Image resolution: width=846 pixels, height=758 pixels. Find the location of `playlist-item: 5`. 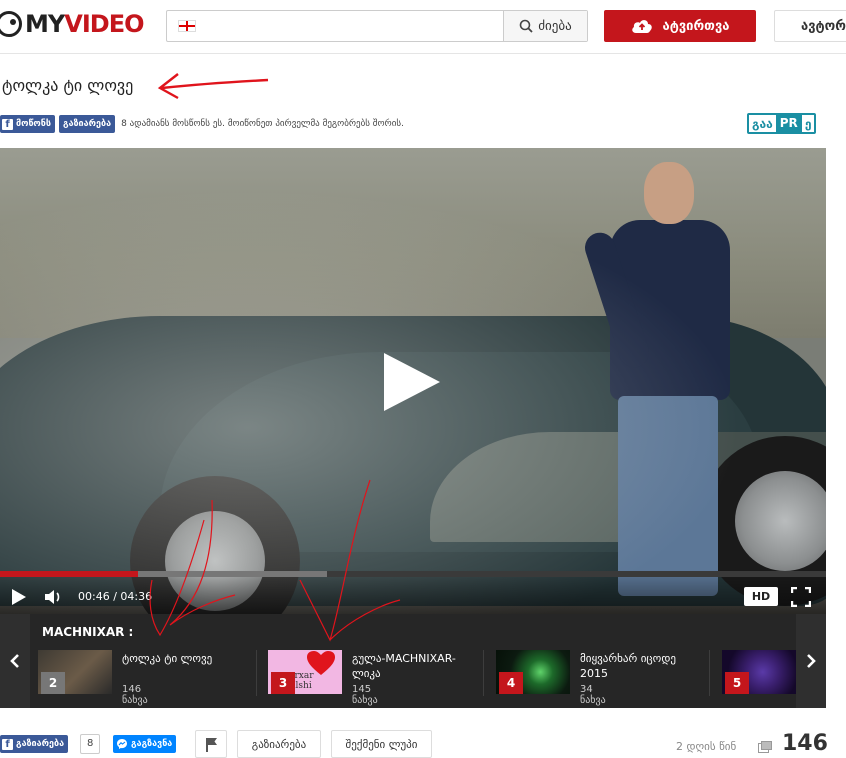

playlist-item: 5 is located at coordinates (759, 674).